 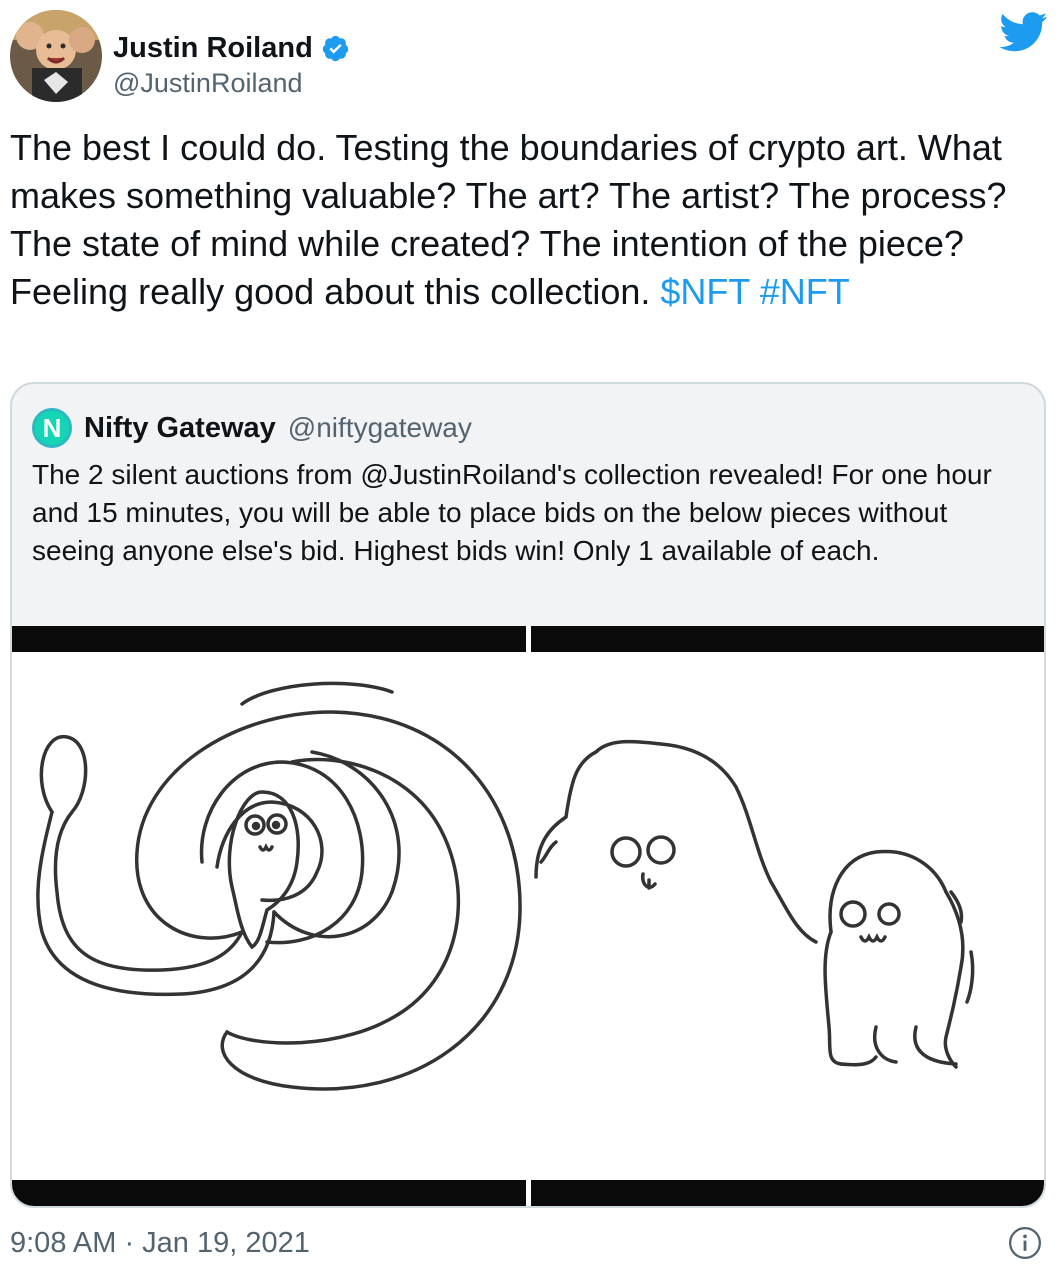 What do you see at coordinates (805, 291) in the screenshot?
I see `hashtag-link: #NFT` at bounding box center [805, 291].